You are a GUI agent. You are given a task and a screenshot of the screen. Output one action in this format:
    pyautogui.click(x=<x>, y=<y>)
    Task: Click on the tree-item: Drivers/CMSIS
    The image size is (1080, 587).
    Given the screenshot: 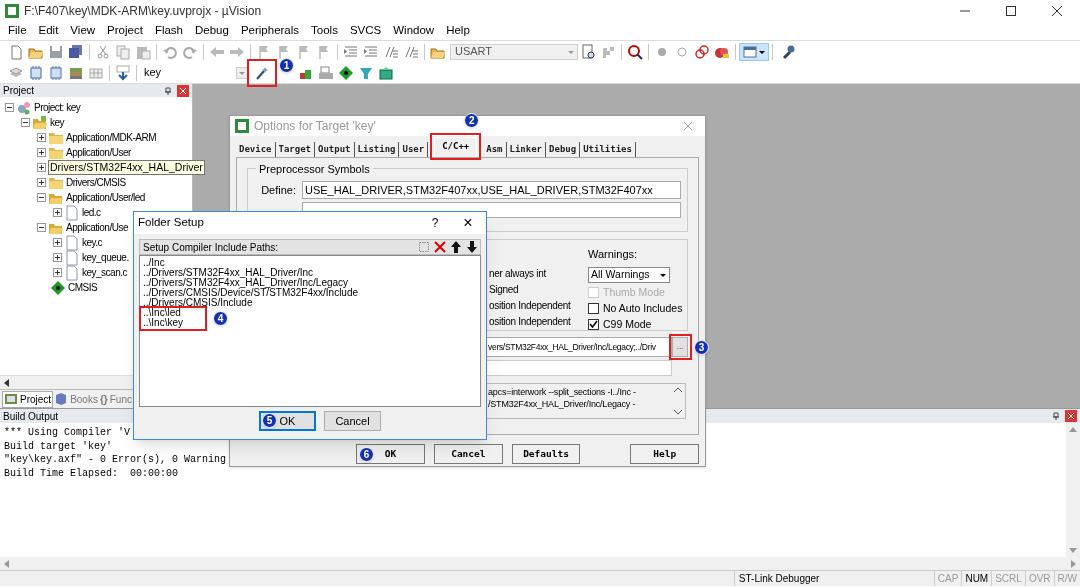 What is the action you would take?
    pyautogui.click(x=96, y=182)
    